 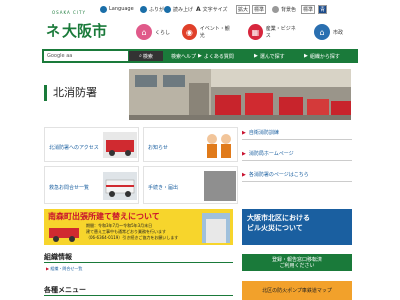 What do you see at coordinates (144, 32) in the screenshot?
I see `home-icon: ⌂` at bounding box center [144, 32].